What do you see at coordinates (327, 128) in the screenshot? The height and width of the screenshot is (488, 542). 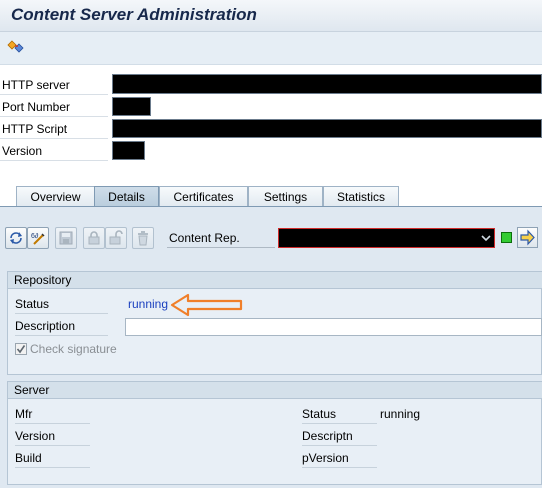 I see `http-script-field` at bounding box center [327, 128].